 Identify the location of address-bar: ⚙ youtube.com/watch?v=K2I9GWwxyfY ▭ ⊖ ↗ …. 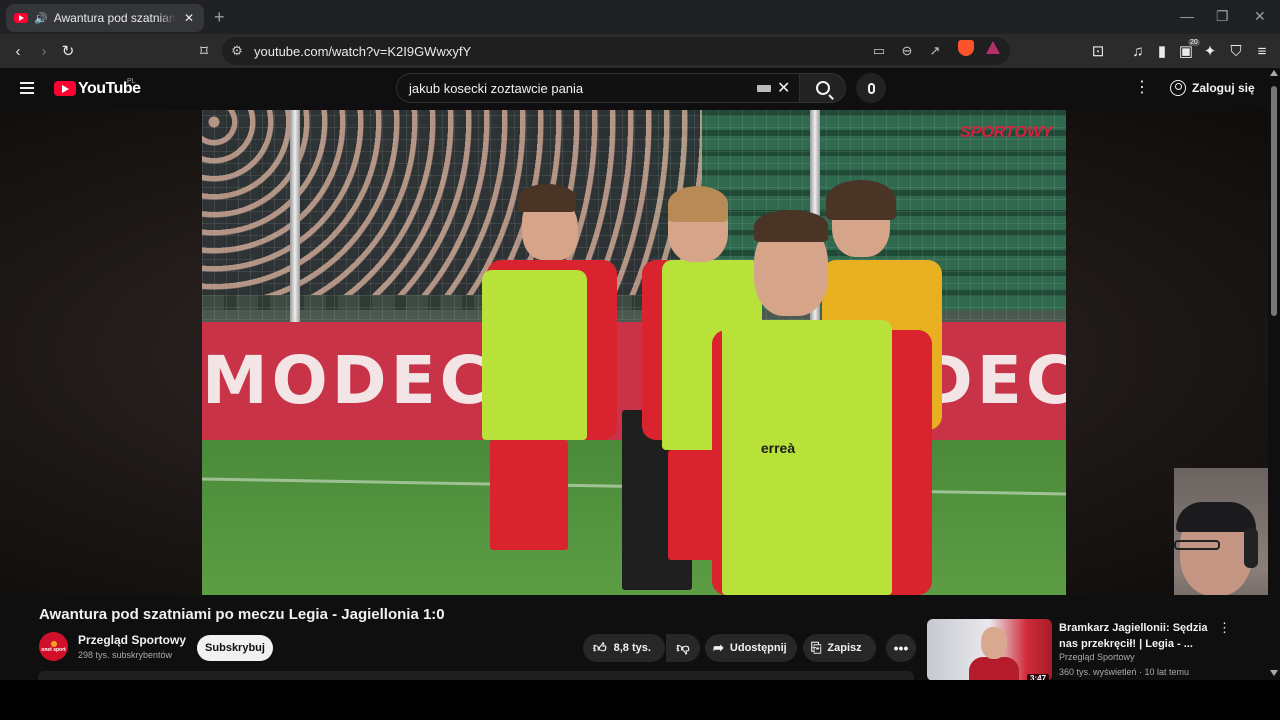
(711, 51).